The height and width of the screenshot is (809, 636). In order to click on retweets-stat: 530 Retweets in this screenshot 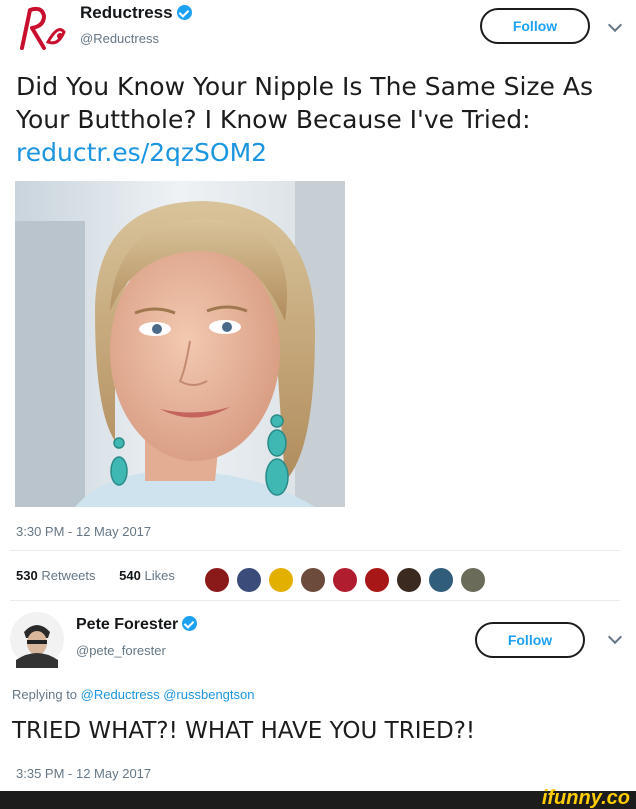, I will do `click(61, 575)`.